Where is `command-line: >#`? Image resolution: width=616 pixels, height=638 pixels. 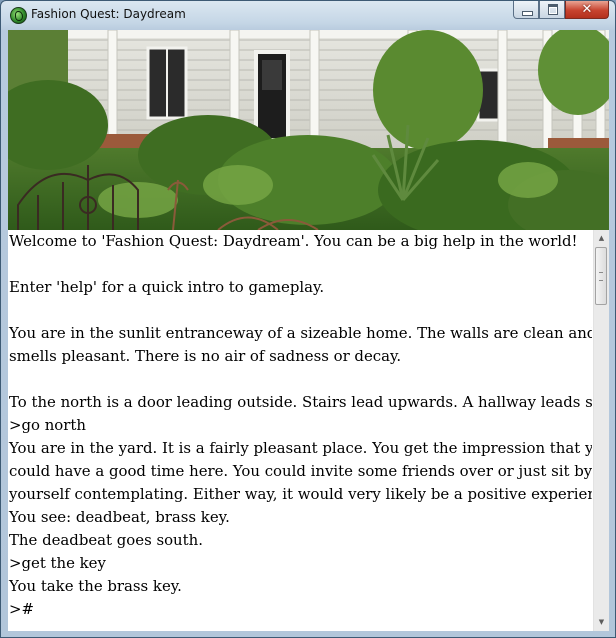
command-line: ># is located at coordinates (300, 609).